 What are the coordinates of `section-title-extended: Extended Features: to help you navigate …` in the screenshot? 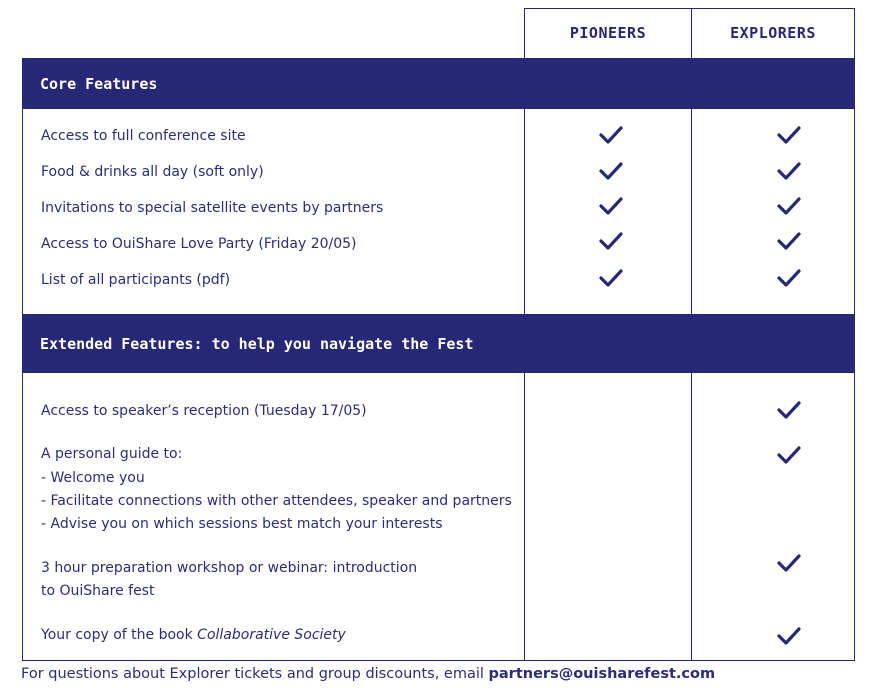 It's located at (257, 343).